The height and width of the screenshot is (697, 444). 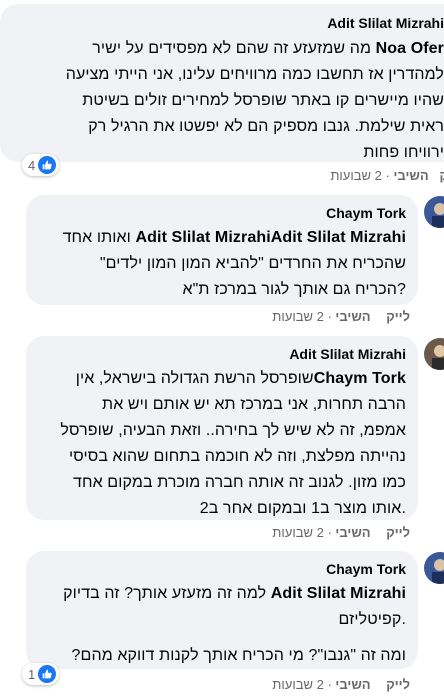 I want to click on user-tag: Chaym Tork, so click(x=360, y=378).